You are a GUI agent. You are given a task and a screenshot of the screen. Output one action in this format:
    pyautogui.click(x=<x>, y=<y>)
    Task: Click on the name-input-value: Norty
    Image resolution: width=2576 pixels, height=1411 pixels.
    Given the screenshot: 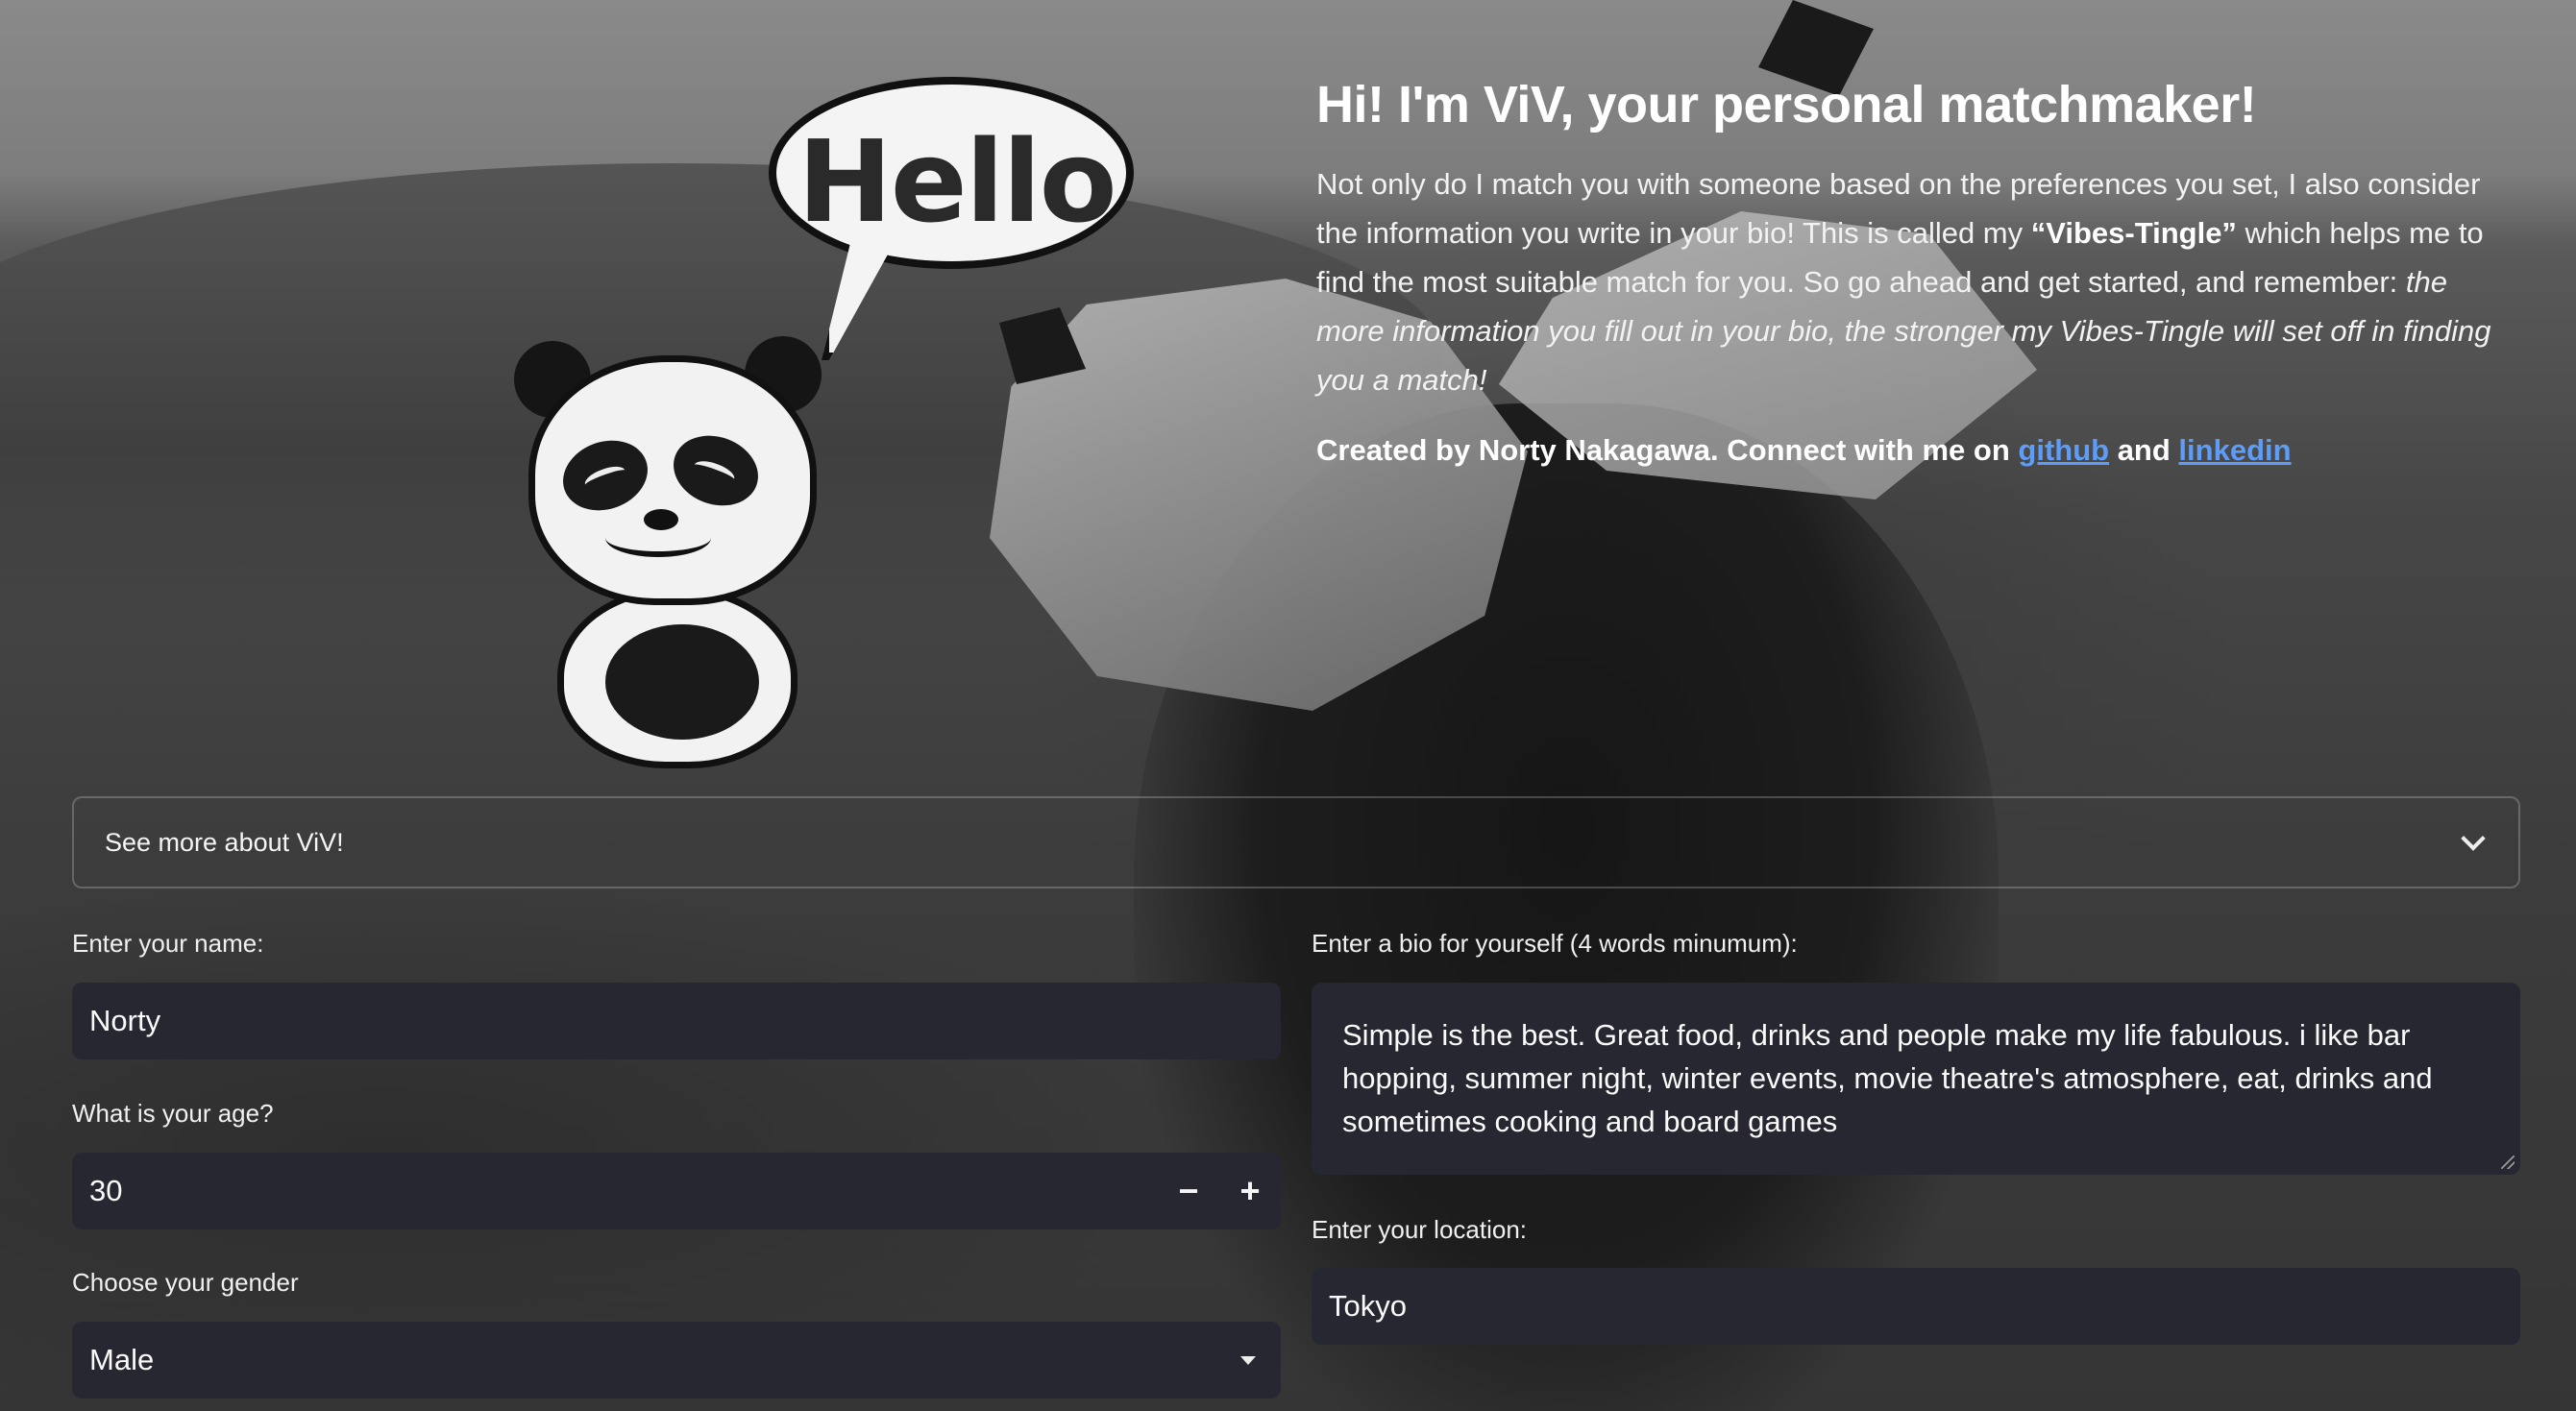 What is the action you would take?
    pyautogui.click(x=125, y=1020)
    